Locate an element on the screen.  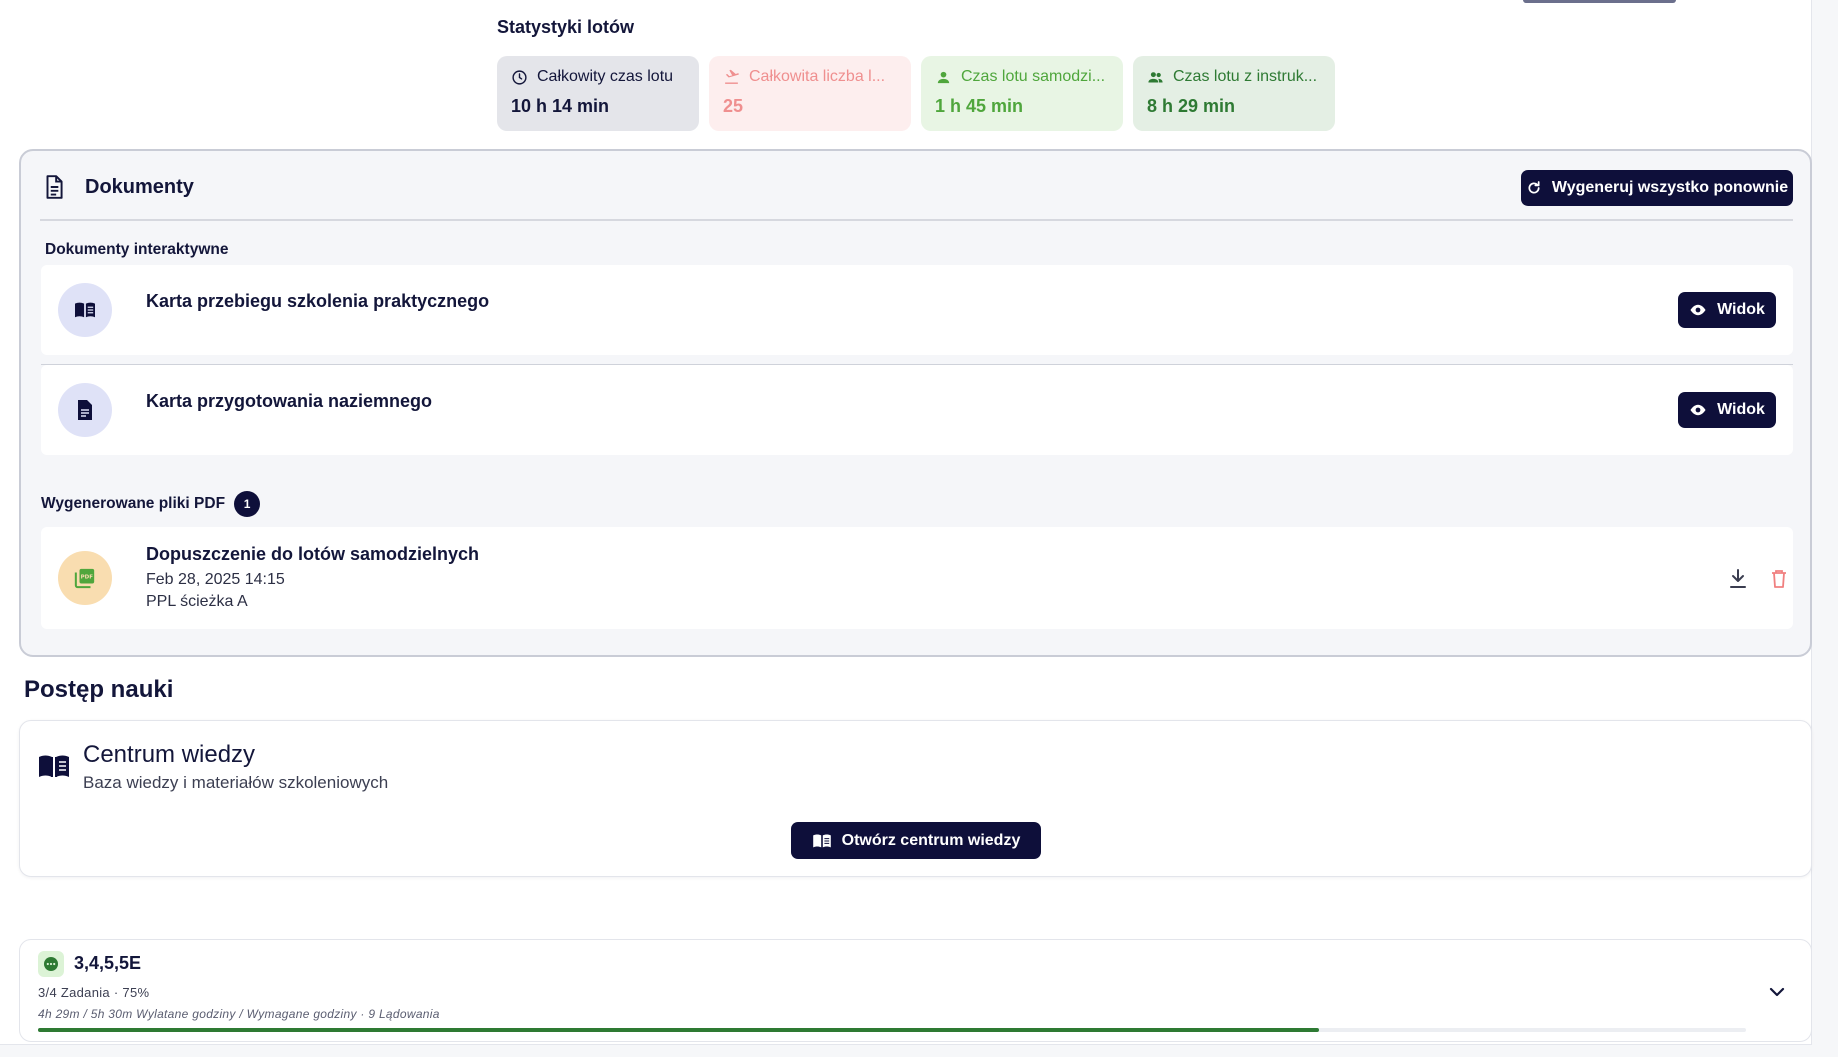
stats-title: Statystyki lotów is located at coordinates (566, 27).